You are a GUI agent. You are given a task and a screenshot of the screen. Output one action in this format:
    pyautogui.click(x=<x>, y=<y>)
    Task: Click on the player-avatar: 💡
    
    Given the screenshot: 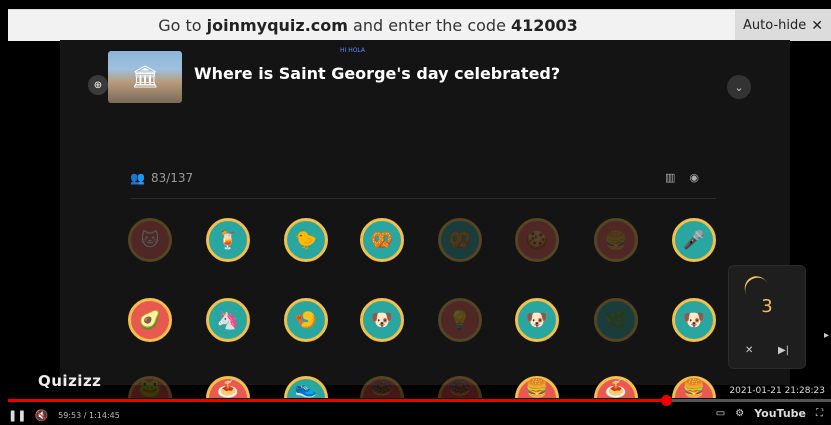 What is the action you would take?
    pyautogui.click(x=460, y=320)
    